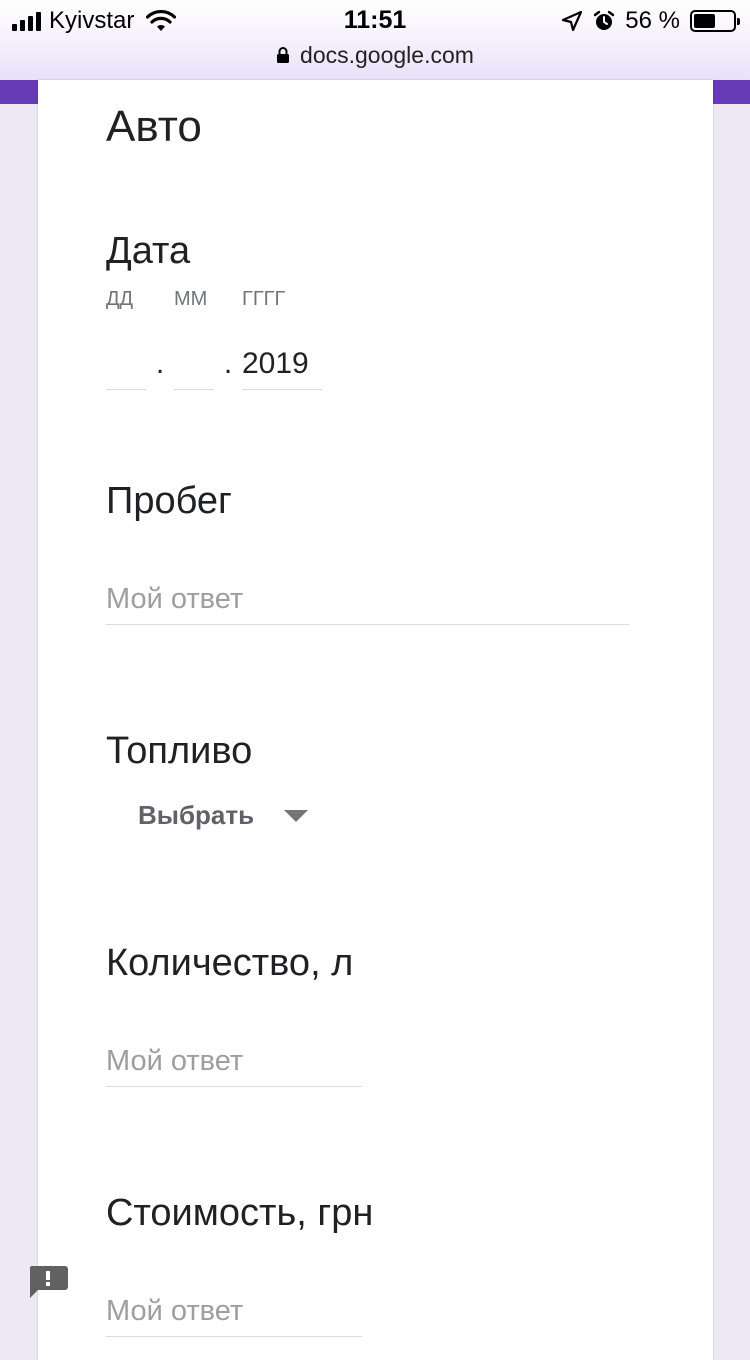 Image resolution: width=750 pixels, height=1360 pixels. I want to click on address-bar: docs.google.com, so click(375, 55).